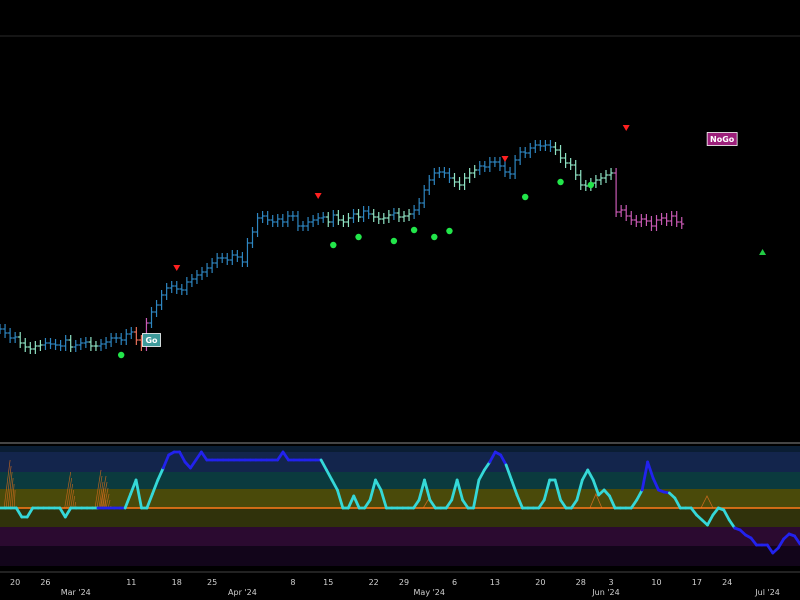  Describe the element at coordinates (177, 582) in the screenshot. I see `x-tick-label: 18` at that location.